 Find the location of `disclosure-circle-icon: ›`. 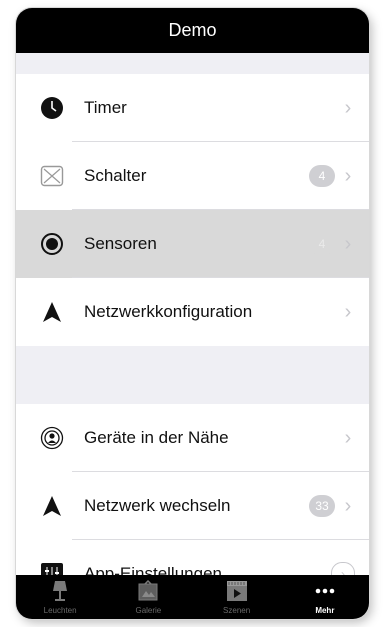

disclosure-circle-icon: › is located at coordinates (343, 568).